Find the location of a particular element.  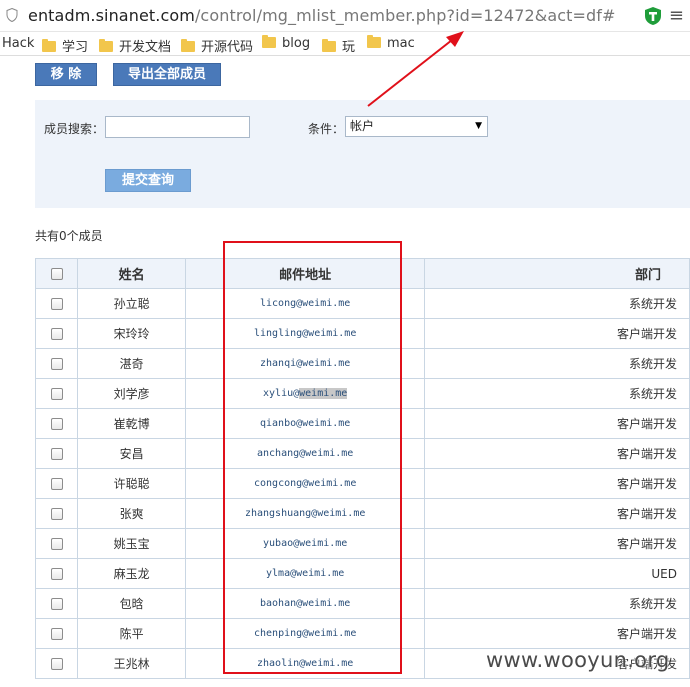

column-name: 姓名 is located at coordinates (132, 273).